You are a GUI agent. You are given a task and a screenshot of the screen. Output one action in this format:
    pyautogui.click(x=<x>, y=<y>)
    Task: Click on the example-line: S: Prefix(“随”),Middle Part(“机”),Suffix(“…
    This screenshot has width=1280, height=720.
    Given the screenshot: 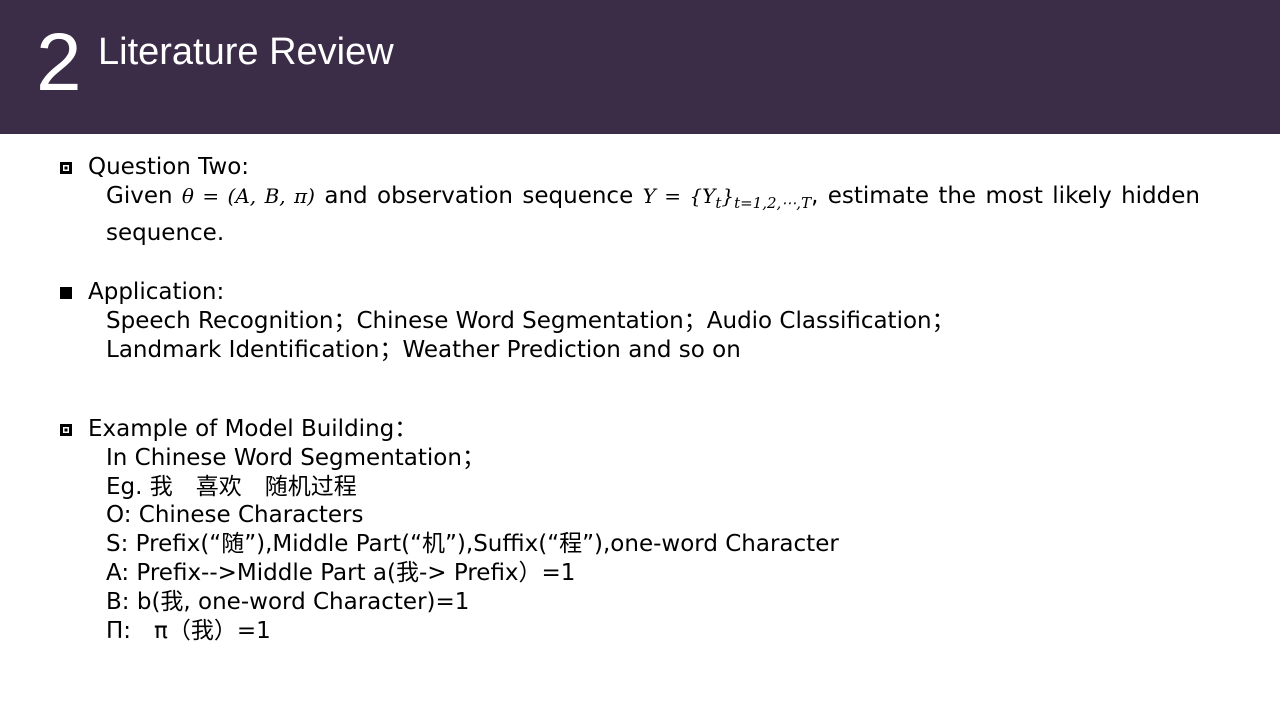 What is the action you would take?
    pyautogui.click(x=472, y=544)
    